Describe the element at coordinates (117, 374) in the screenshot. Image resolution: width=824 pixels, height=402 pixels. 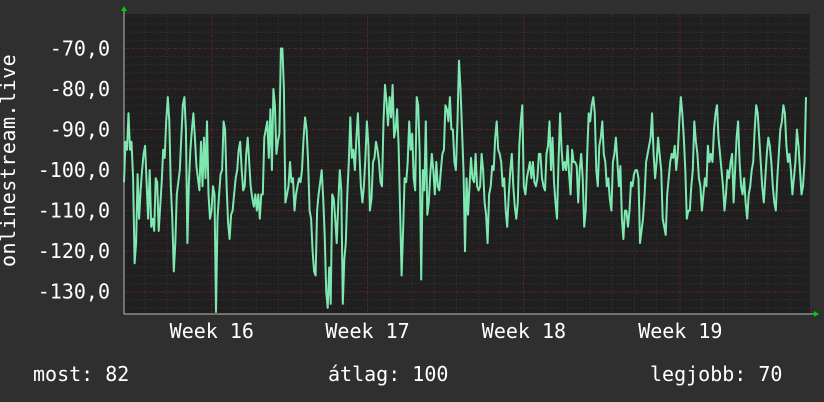
I see `current-stat-value: 82` at that location.